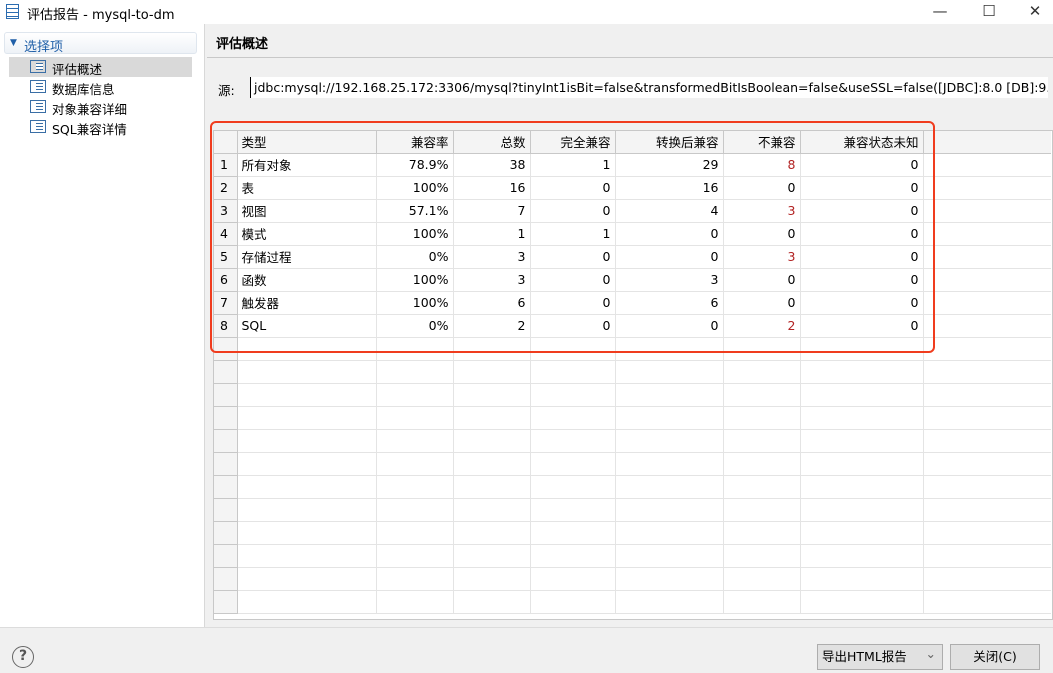 This screenshot has width=1053, height=673. I want to click on row-number: 4, so click(226, 234).